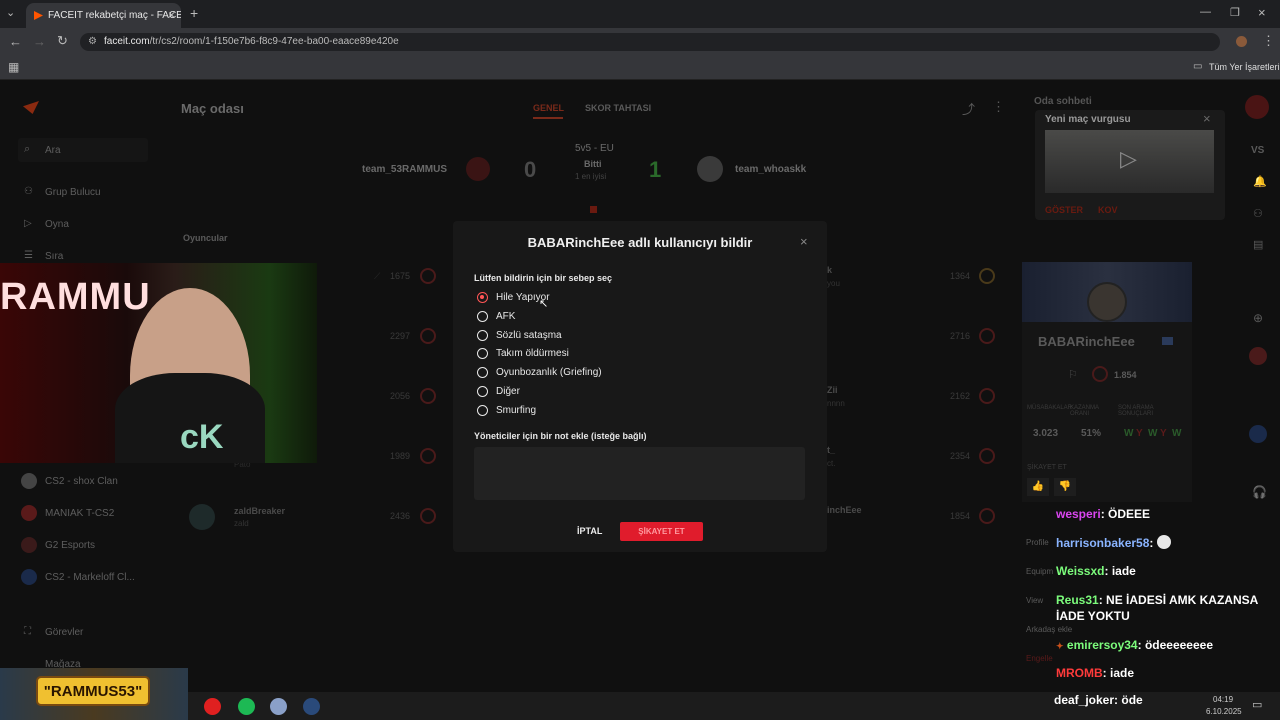 The width and height of the screenshot is (1280, 720). I want to click on add-icon: ⊕, so click(1258, 318).